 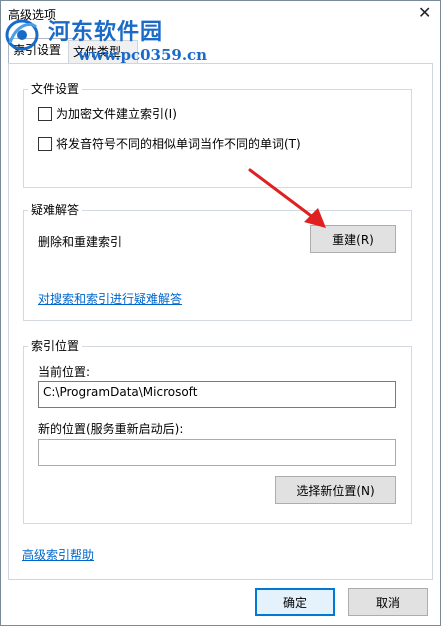 What do you see at coordinates (55, 88) in the screenshot?
I see `file-settings-legend: 文件设置` at bounding box center [55, 88].